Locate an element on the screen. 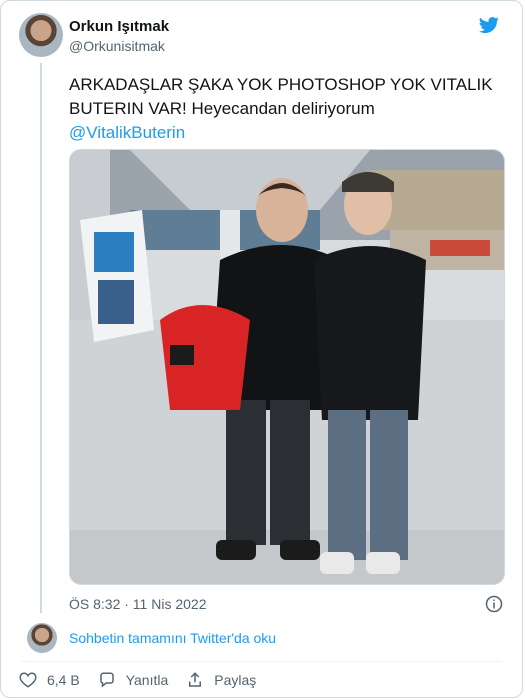 Image resolution: width=525 pixels, height=700 pixels. read-more-avatar is located at coordinates (42, 638).